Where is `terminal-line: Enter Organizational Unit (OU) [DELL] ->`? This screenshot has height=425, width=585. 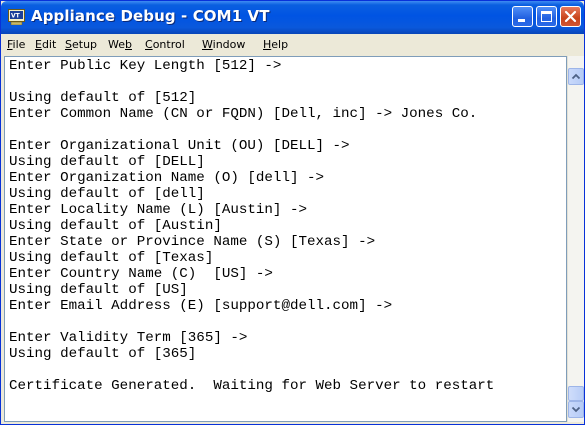
terminal-line: Enter Organizational Unit (OU) [DELL] -> is located at coordinates (179, 146).